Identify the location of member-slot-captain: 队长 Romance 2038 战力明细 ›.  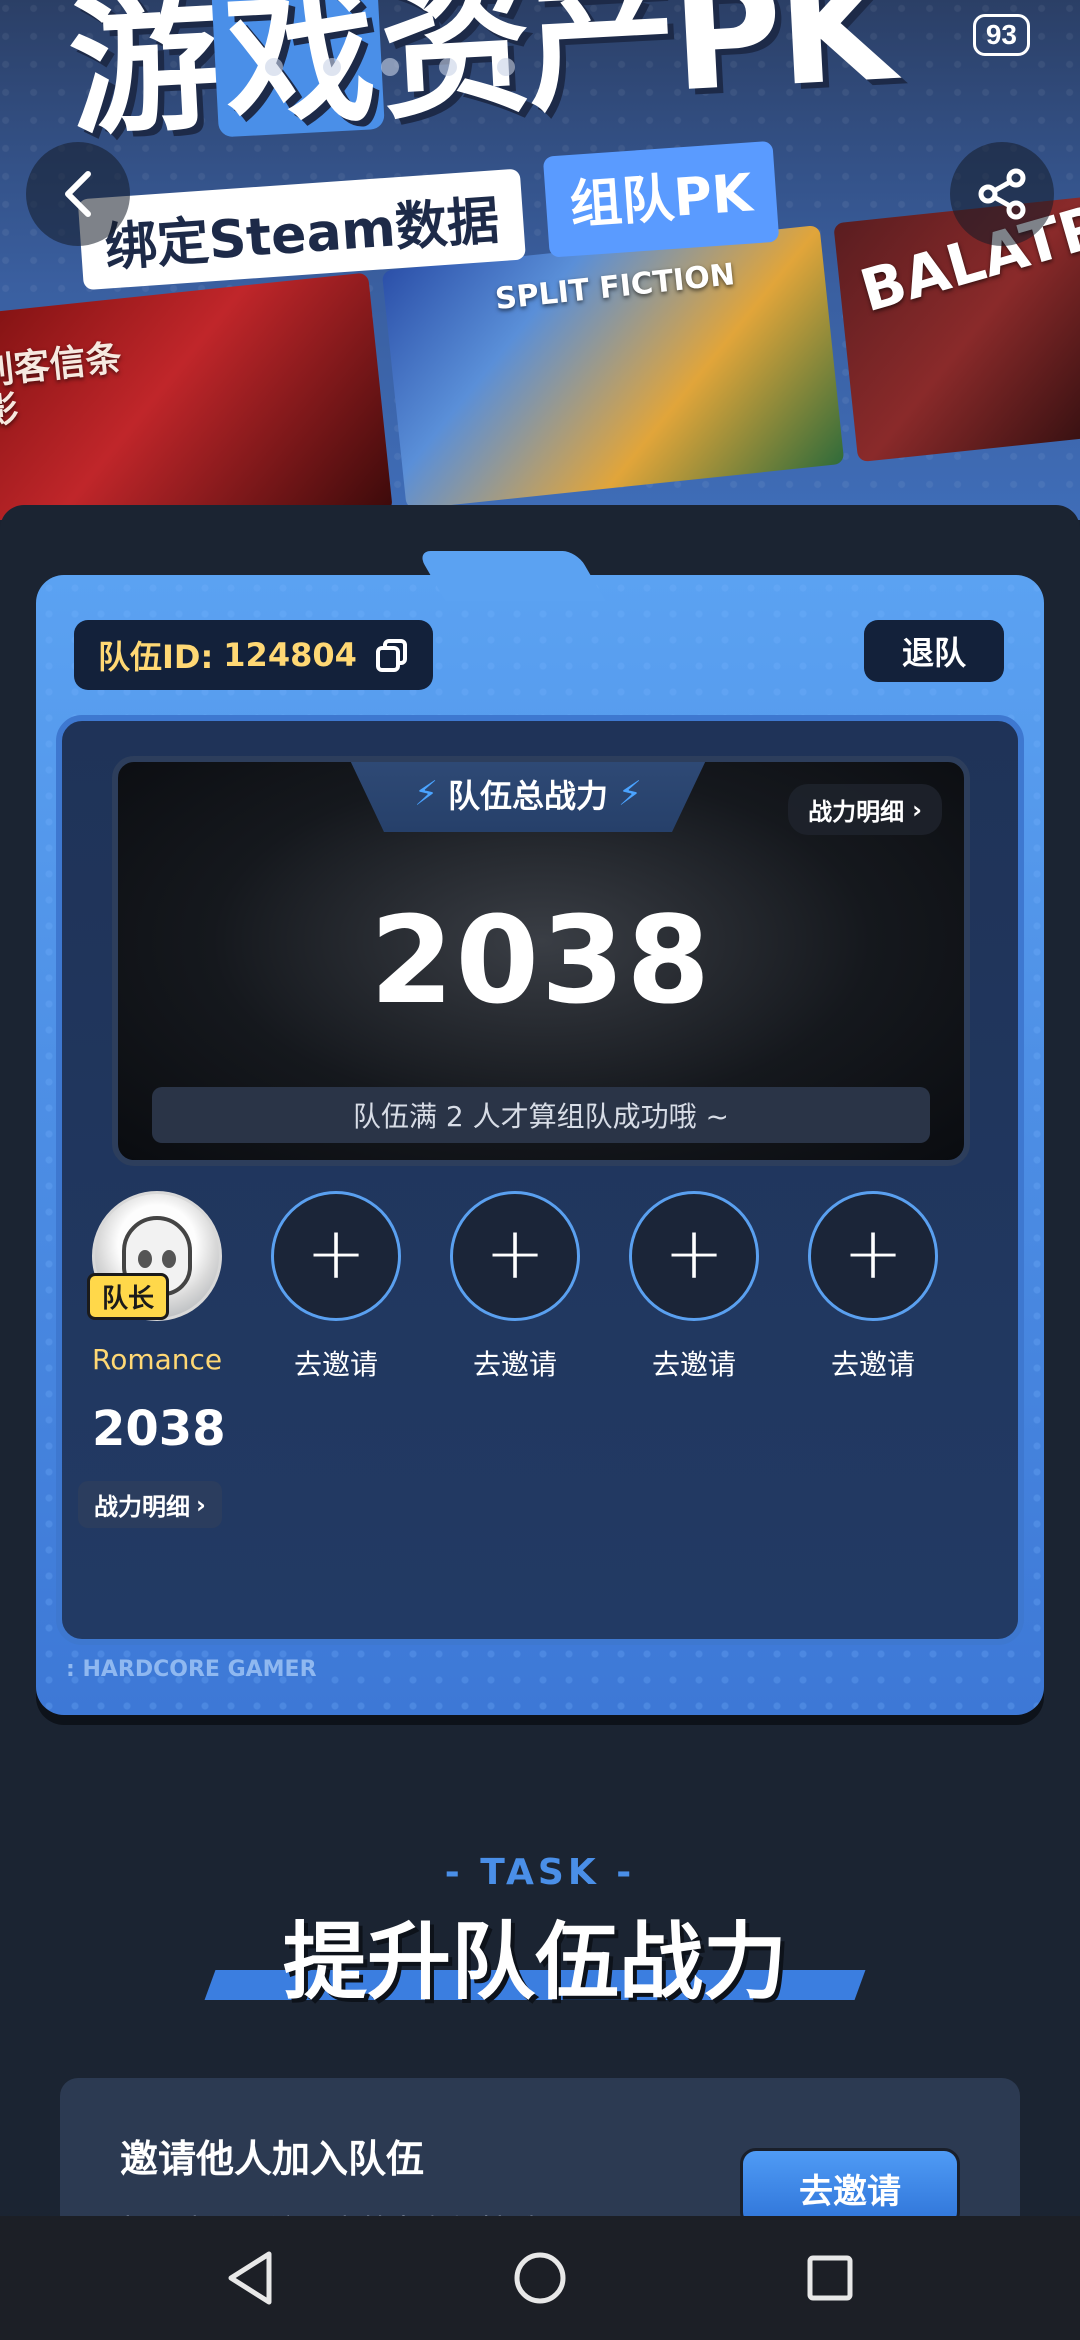
(152, 1359).